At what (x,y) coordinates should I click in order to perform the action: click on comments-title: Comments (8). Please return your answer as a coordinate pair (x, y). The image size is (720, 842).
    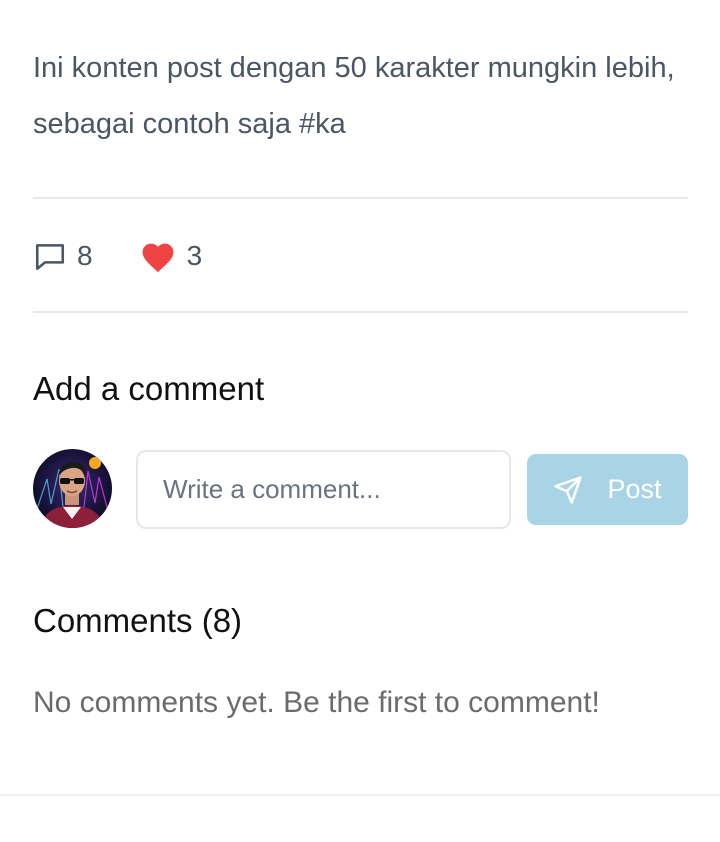
    Looking at the image, I should click on (138, 620).